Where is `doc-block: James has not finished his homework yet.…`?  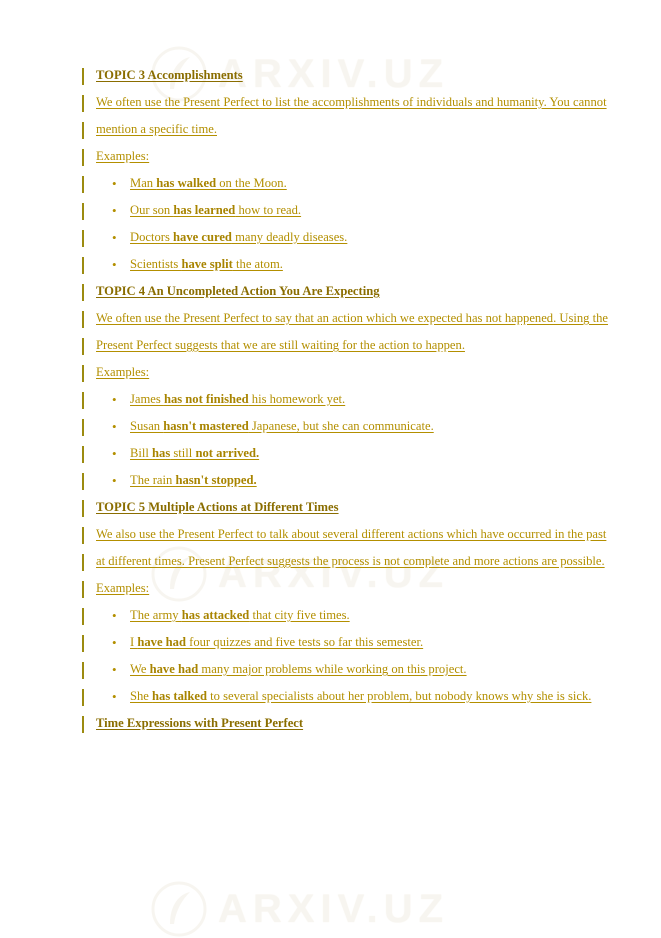 doc-block: James has not finished his homework yet.… is located at coordinates (330, 440).